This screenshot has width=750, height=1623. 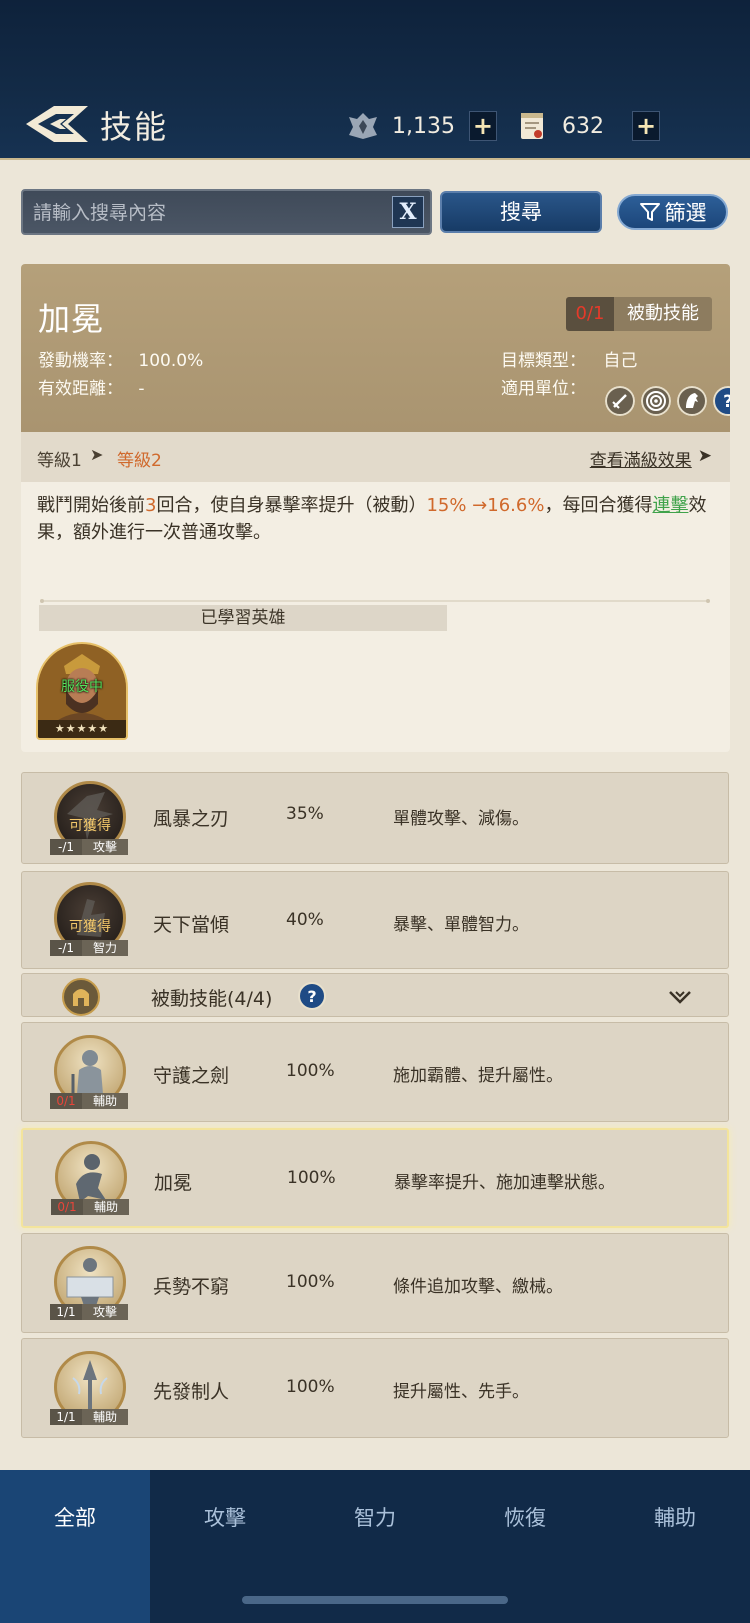 I want to click on desc-highlight-rate: 15% →16.6%, so click(x=485, y=505).